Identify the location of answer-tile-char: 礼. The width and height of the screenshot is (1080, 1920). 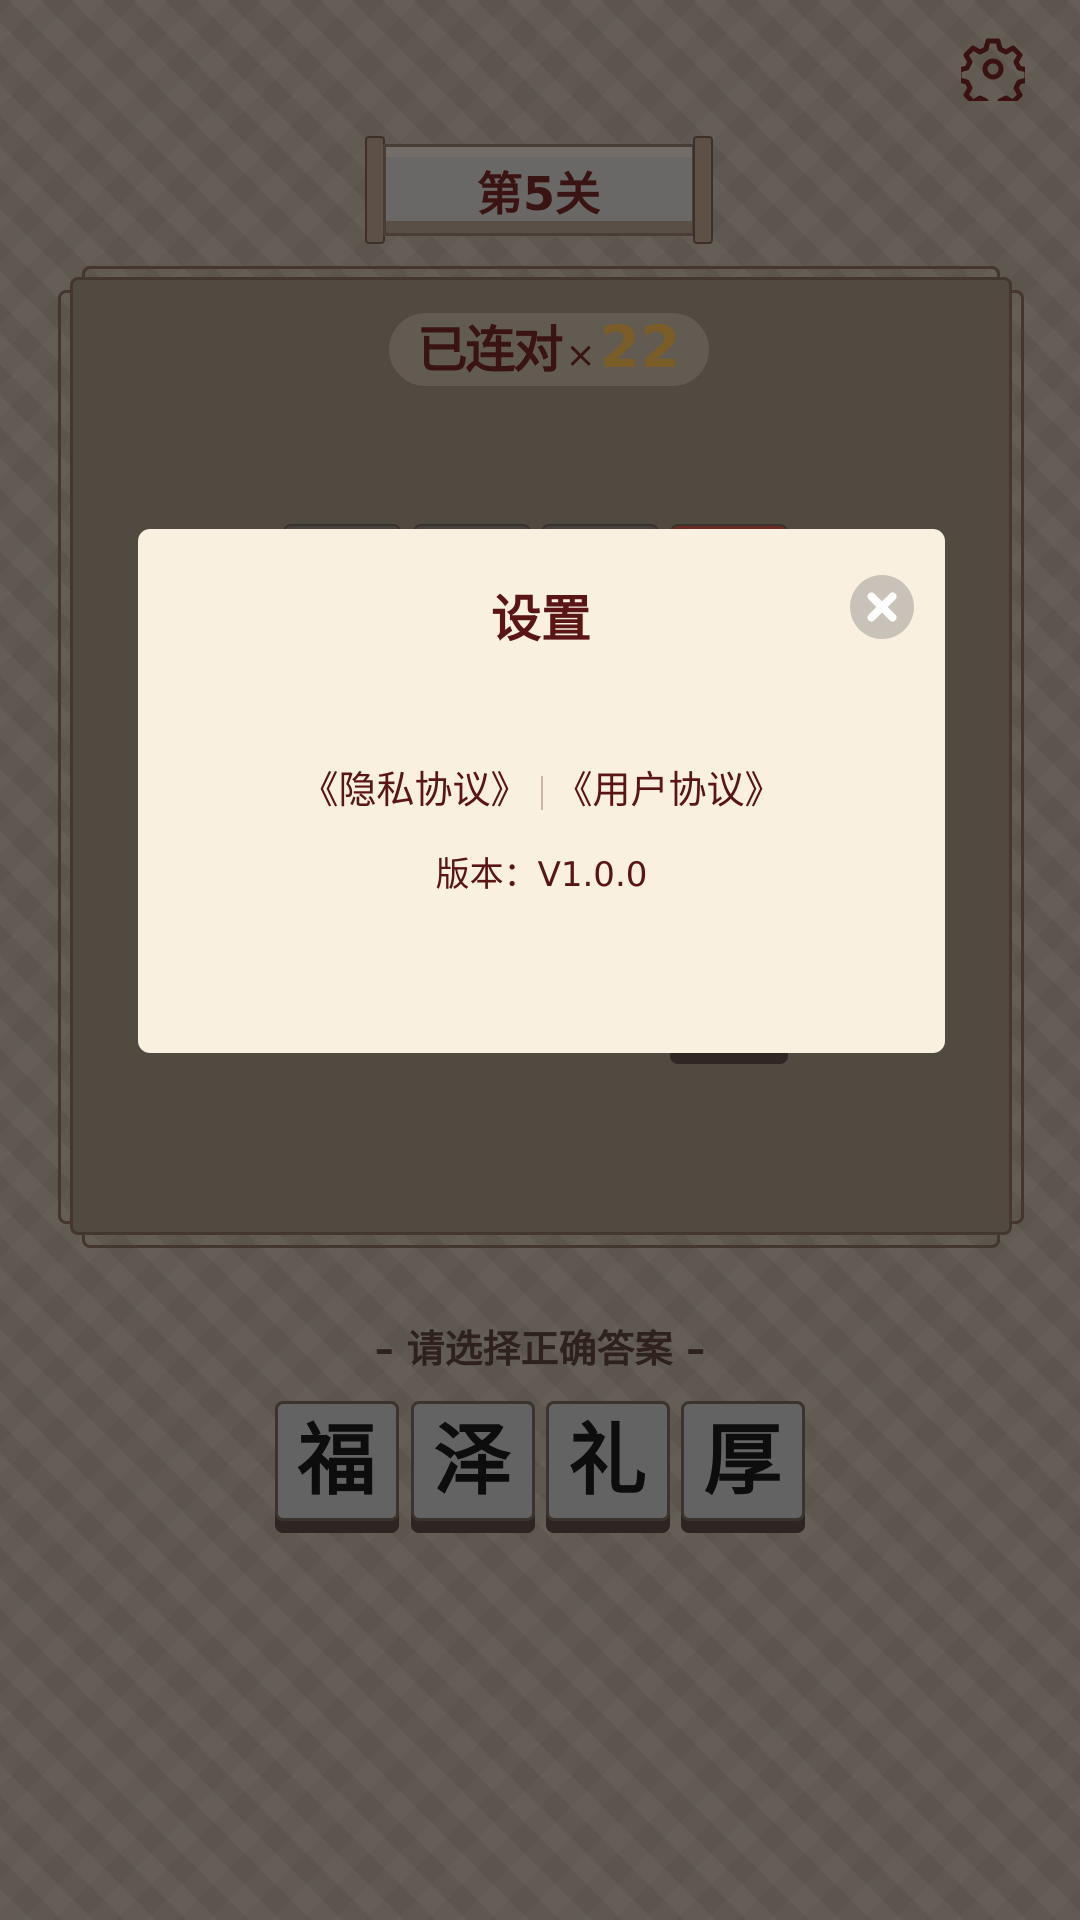
(608, 1461).